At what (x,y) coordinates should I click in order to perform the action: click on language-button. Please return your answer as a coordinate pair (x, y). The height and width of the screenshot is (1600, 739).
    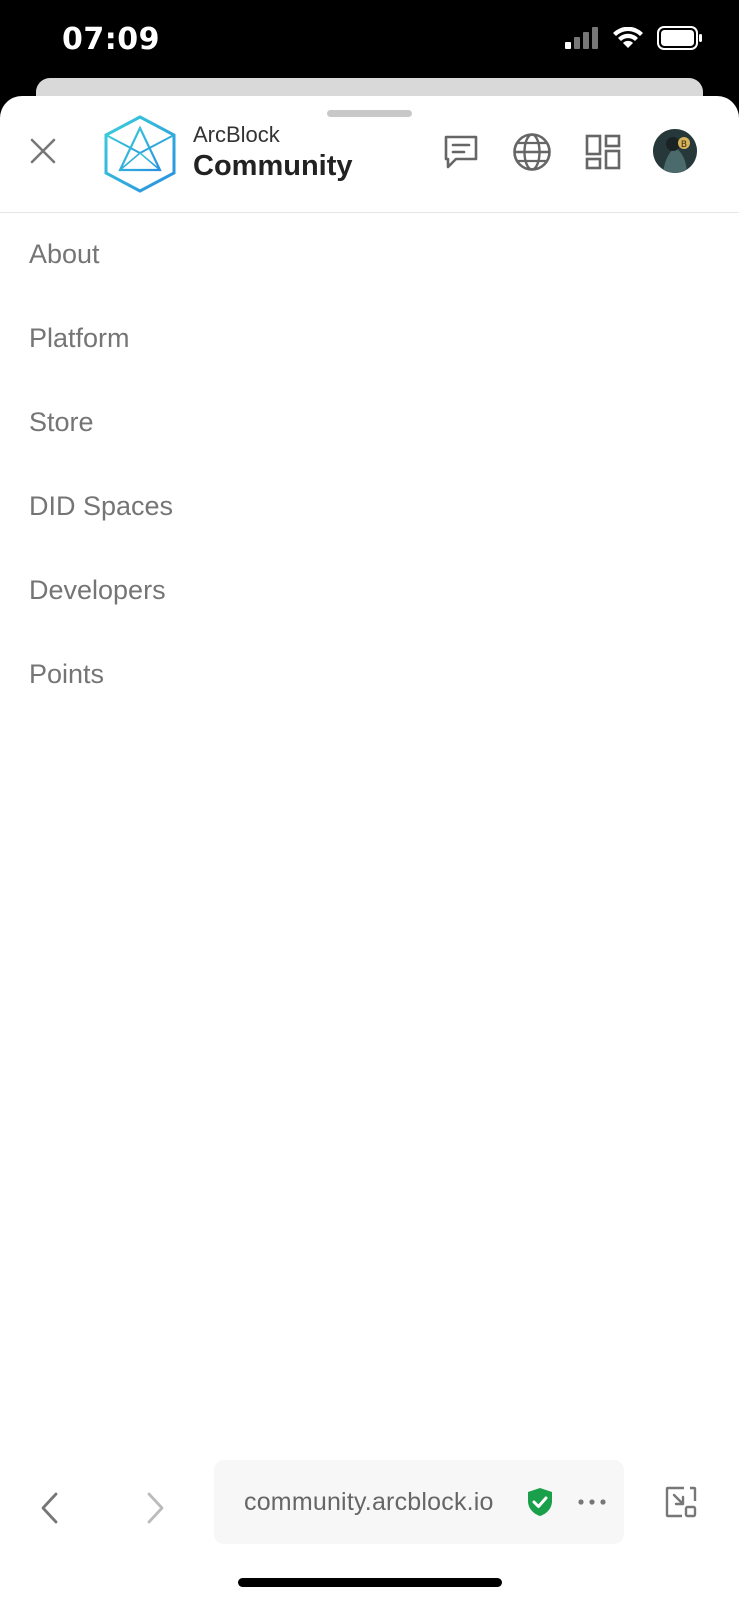
    Looking at the image, I should click on (532, 152).